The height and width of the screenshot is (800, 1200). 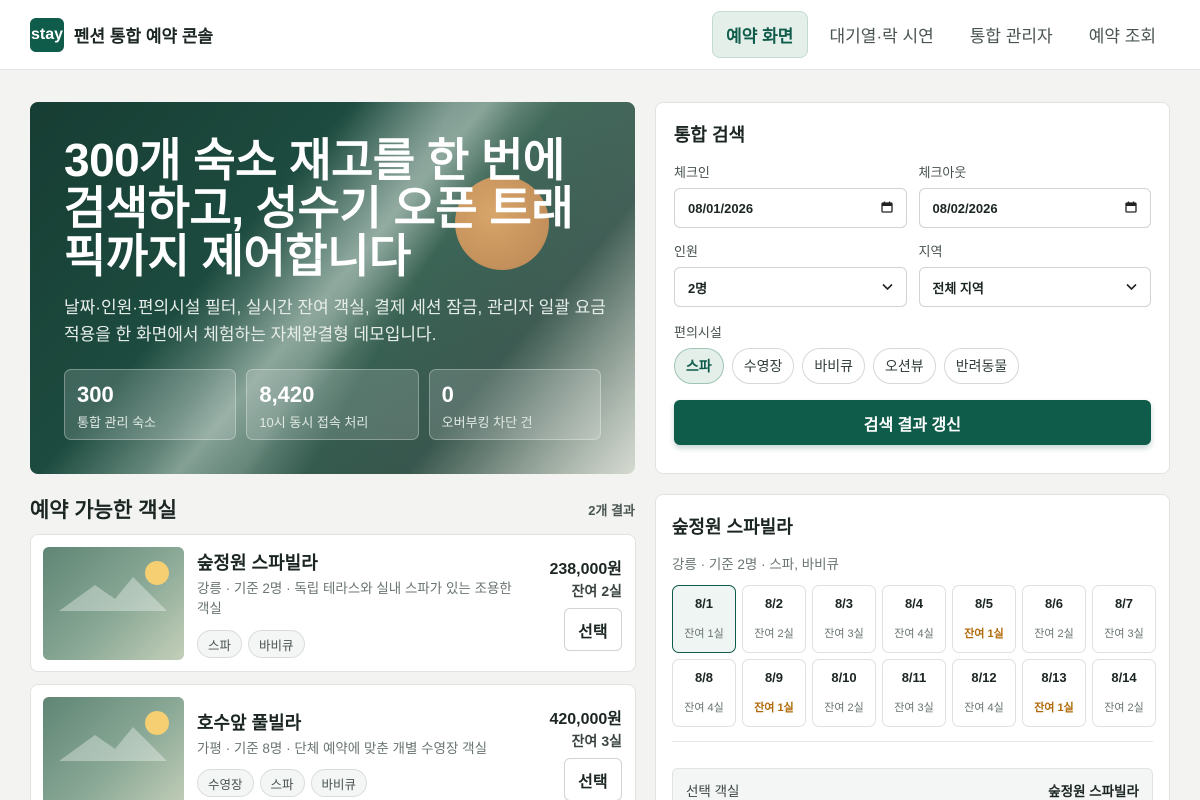 I want to click on calendar-day: 8/12 잔여 4실, so click(x=984, y=693).